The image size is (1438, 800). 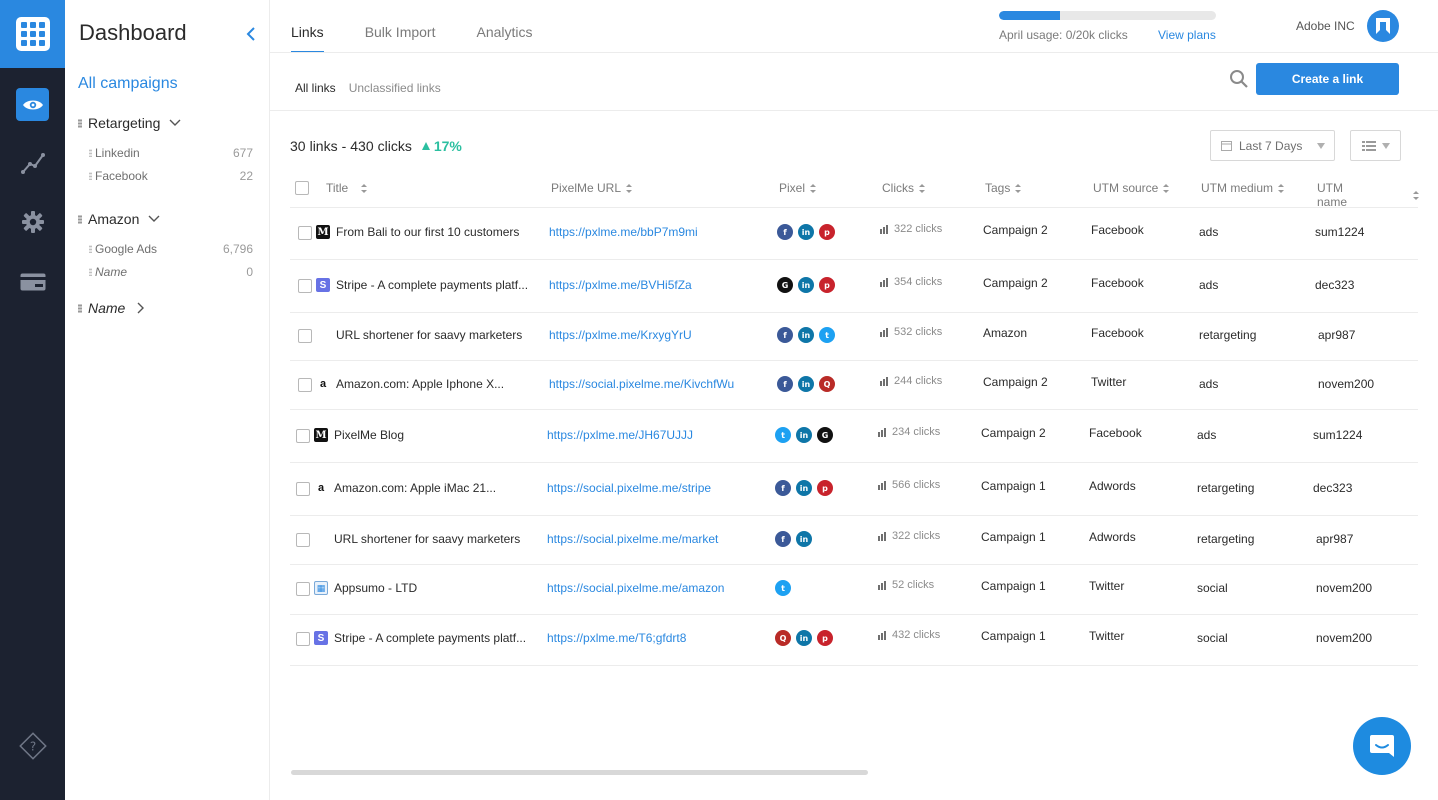 I want to click on campaign-item-google-ads: Google Ads 6,796, so click(x=171, y=249).